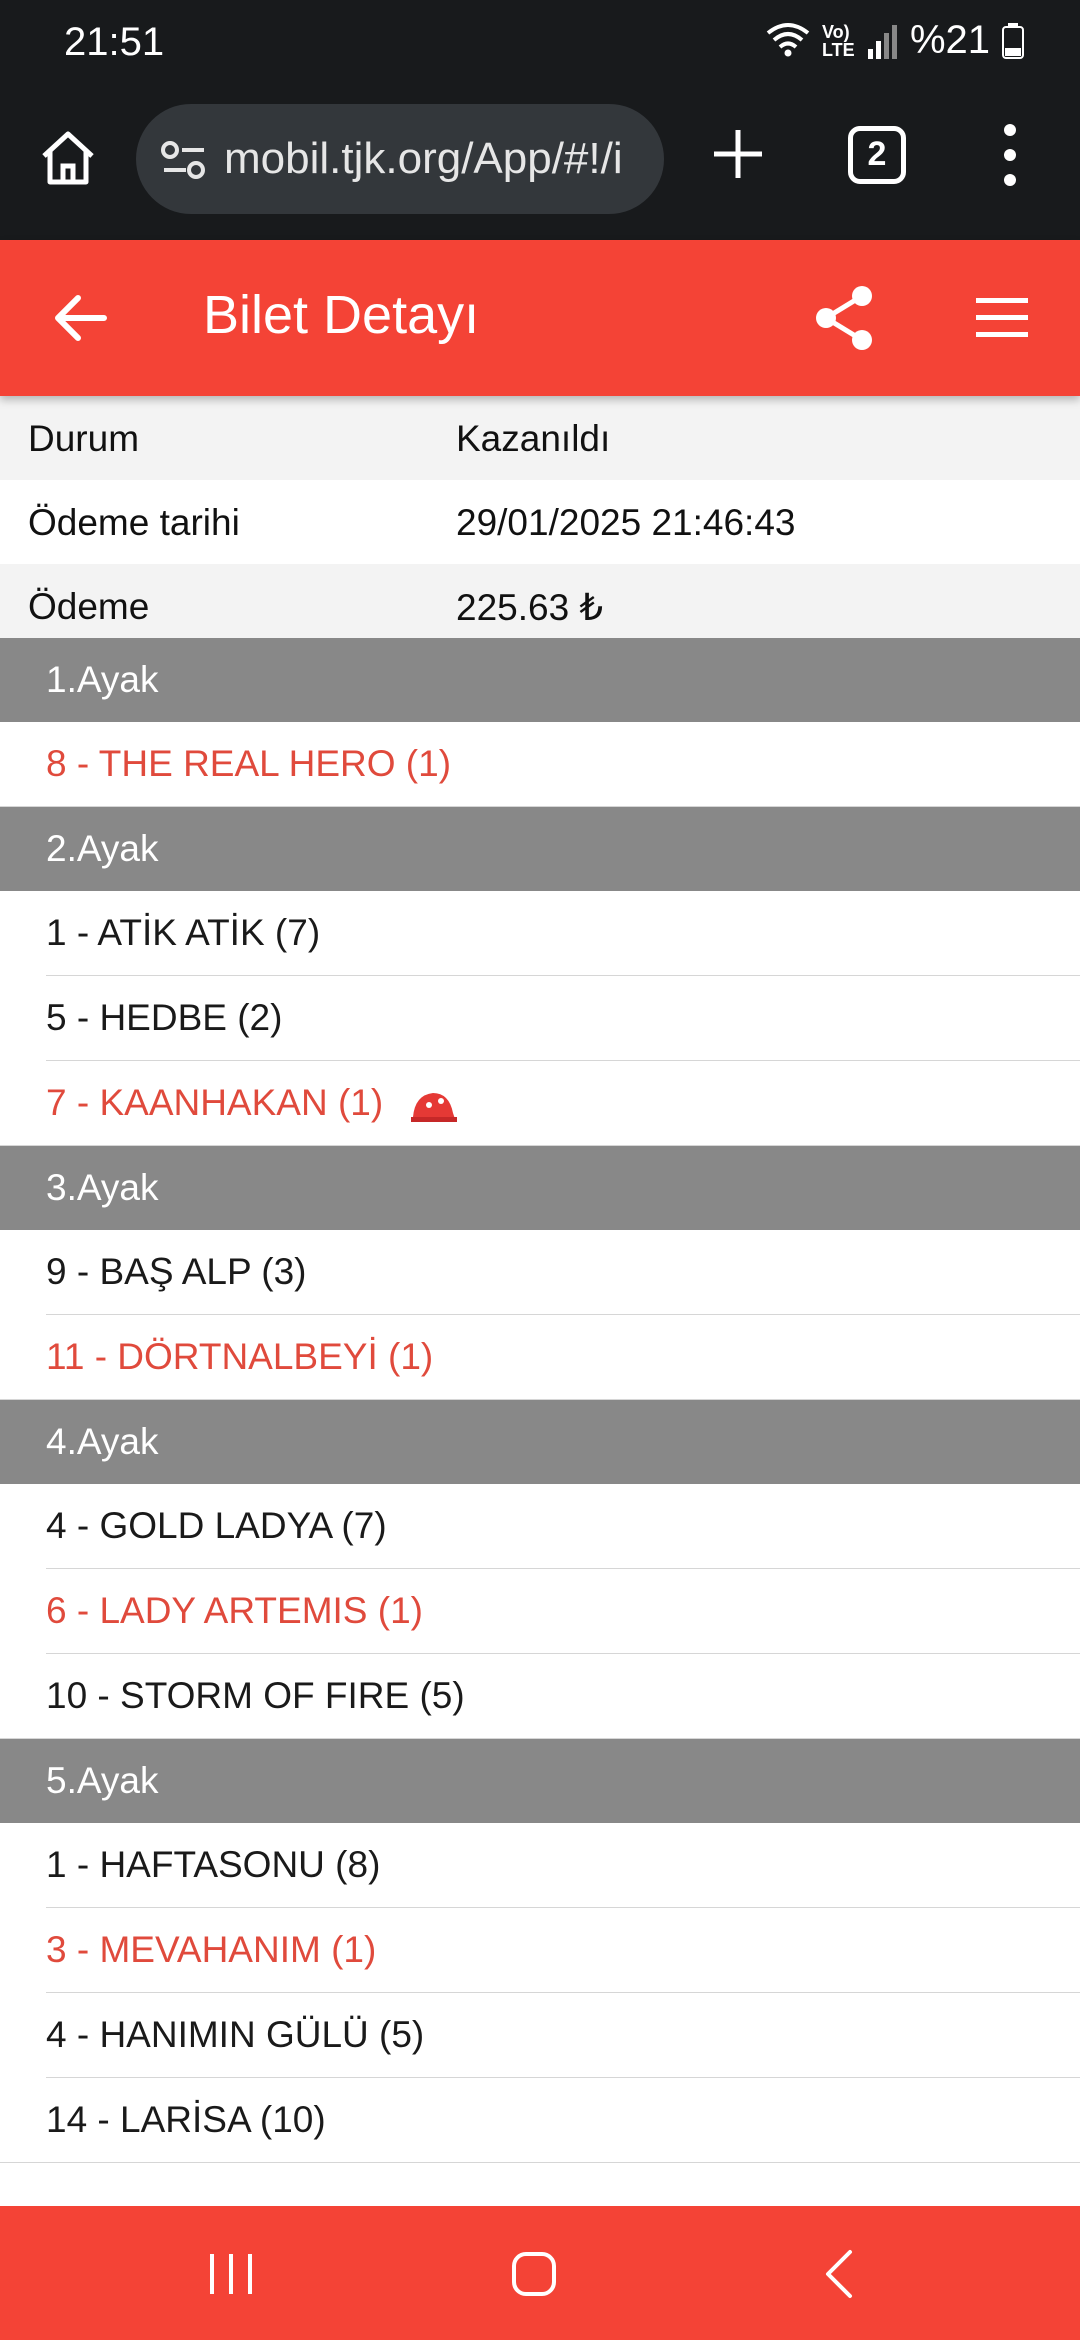 This screenshot has width=1080, height=2340. What do you see at coordinates (540, 2035) in the screenshot?
I see `horse-row: 4 - HANIMIN GÜLÜ (5)` at bounding box center [540, 2035].